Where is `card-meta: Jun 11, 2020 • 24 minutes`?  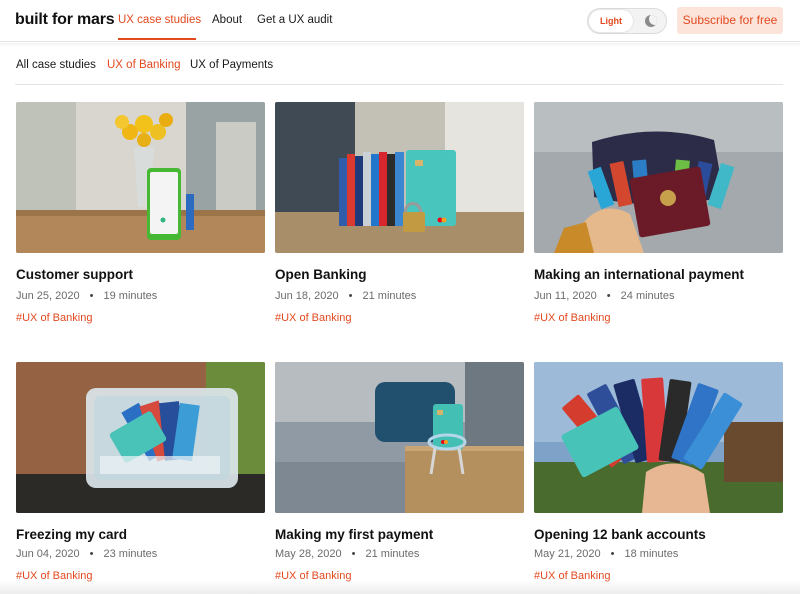 card-meta: Jun 11, 2020 • 24 minutes is located at coordinates (604, 296).